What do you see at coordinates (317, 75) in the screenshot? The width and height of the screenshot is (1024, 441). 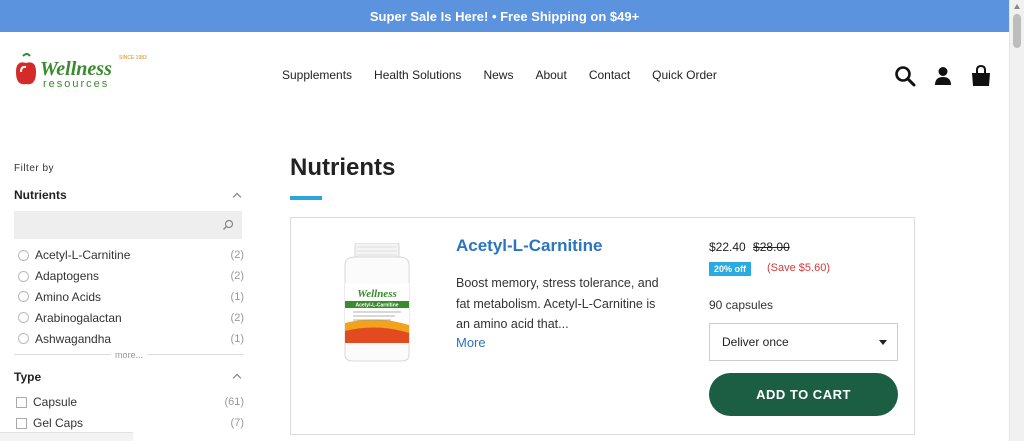 I see `nav-supplements: Supplements` at bounding box center [317, 75].